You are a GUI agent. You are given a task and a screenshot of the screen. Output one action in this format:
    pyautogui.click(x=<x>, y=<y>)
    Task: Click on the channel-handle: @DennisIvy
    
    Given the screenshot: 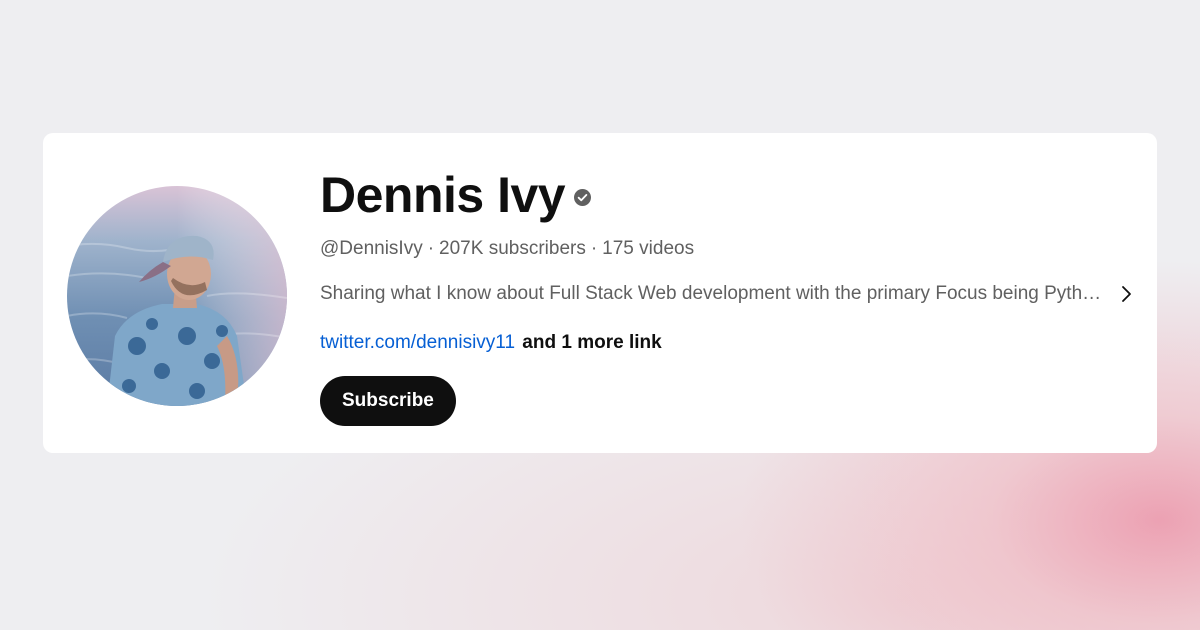 What is the action you would take?
    pyautogui.click(x=371, y=248)
    